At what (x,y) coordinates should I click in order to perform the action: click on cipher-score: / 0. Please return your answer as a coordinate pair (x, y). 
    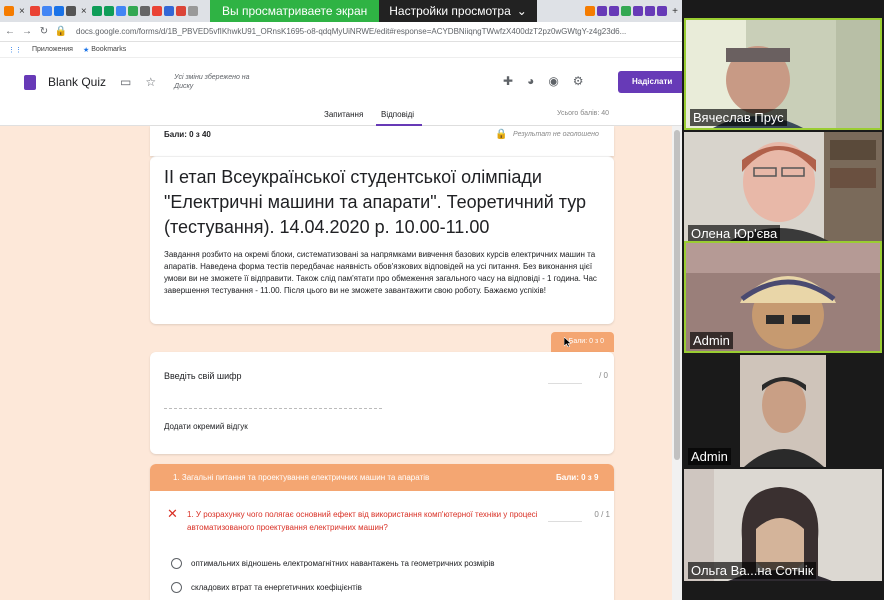
    Looking at the image, I should click on (603, 375).